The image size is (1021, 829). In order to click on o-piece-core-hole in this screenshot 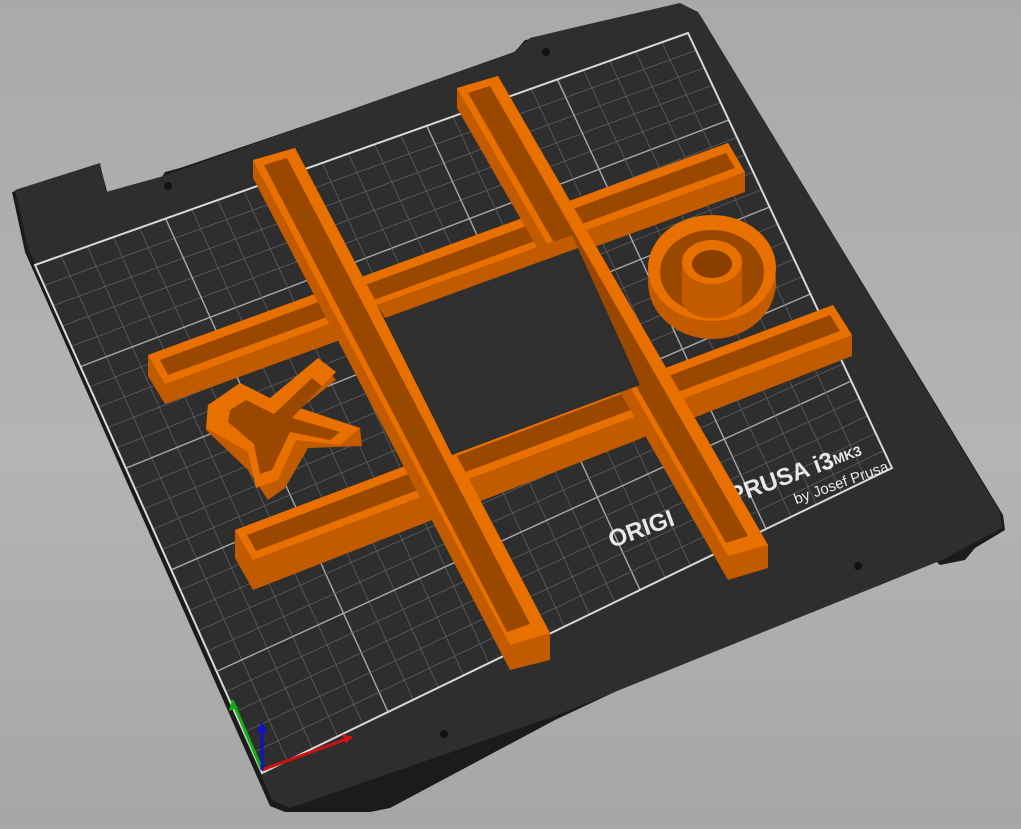, I will do `click(712, 264)`.